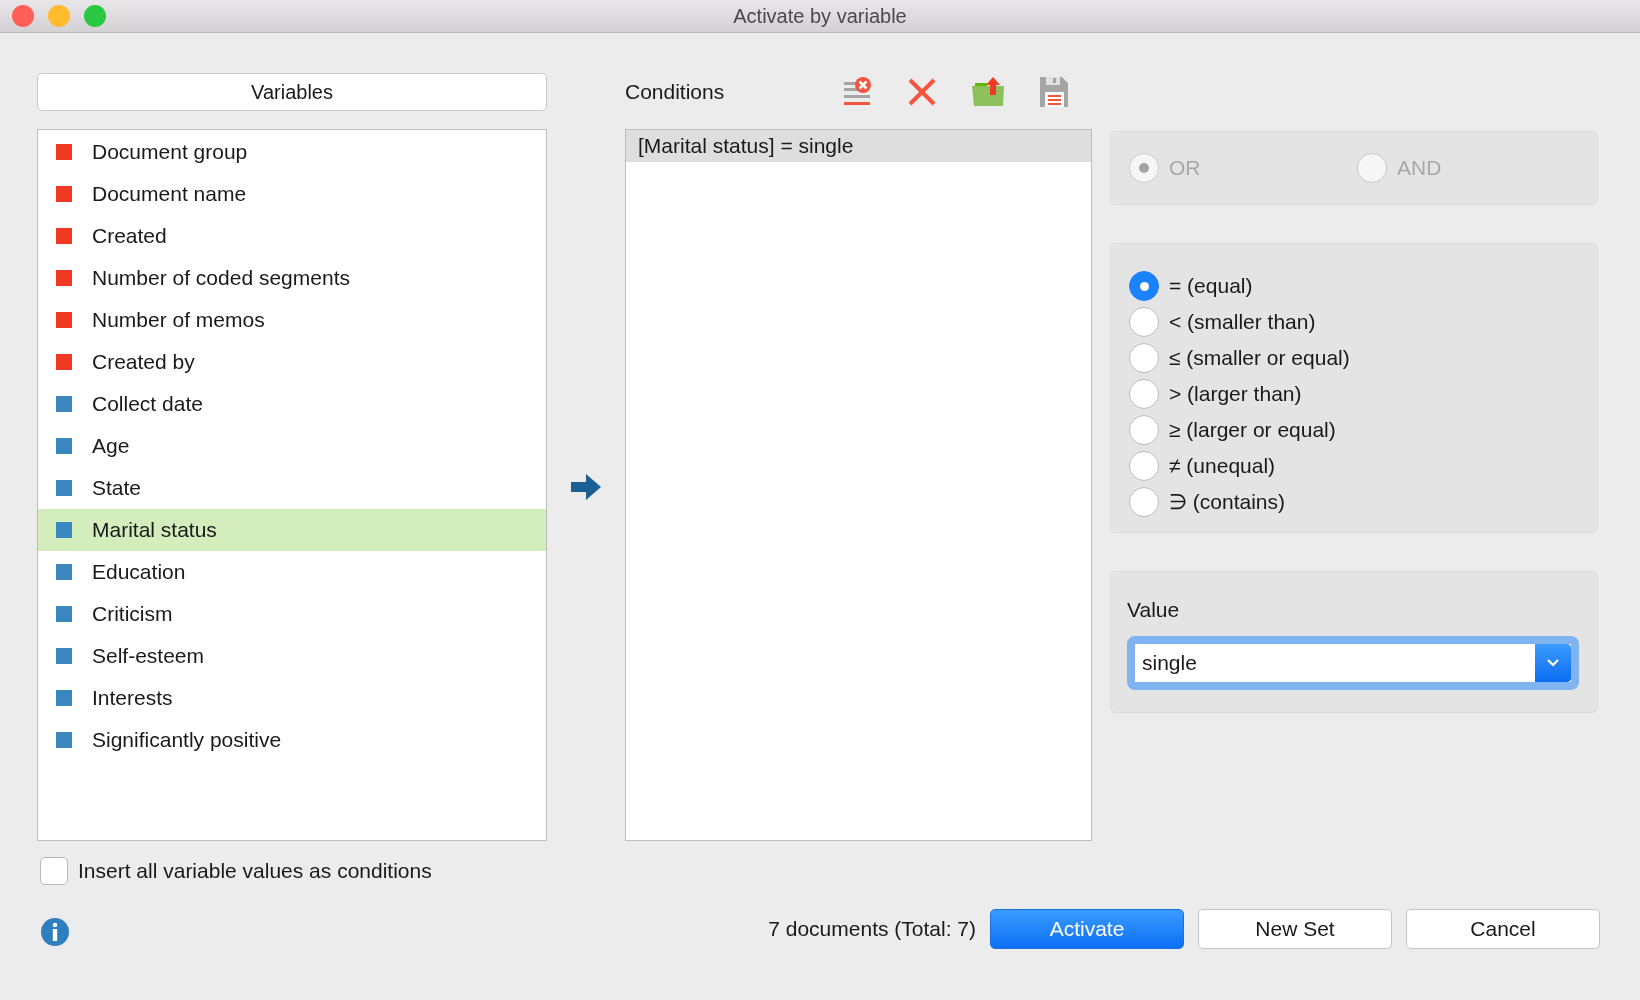 The width and height of the screenshot is (1640, 1000). I want to click on close-icon, so click(23, 16).